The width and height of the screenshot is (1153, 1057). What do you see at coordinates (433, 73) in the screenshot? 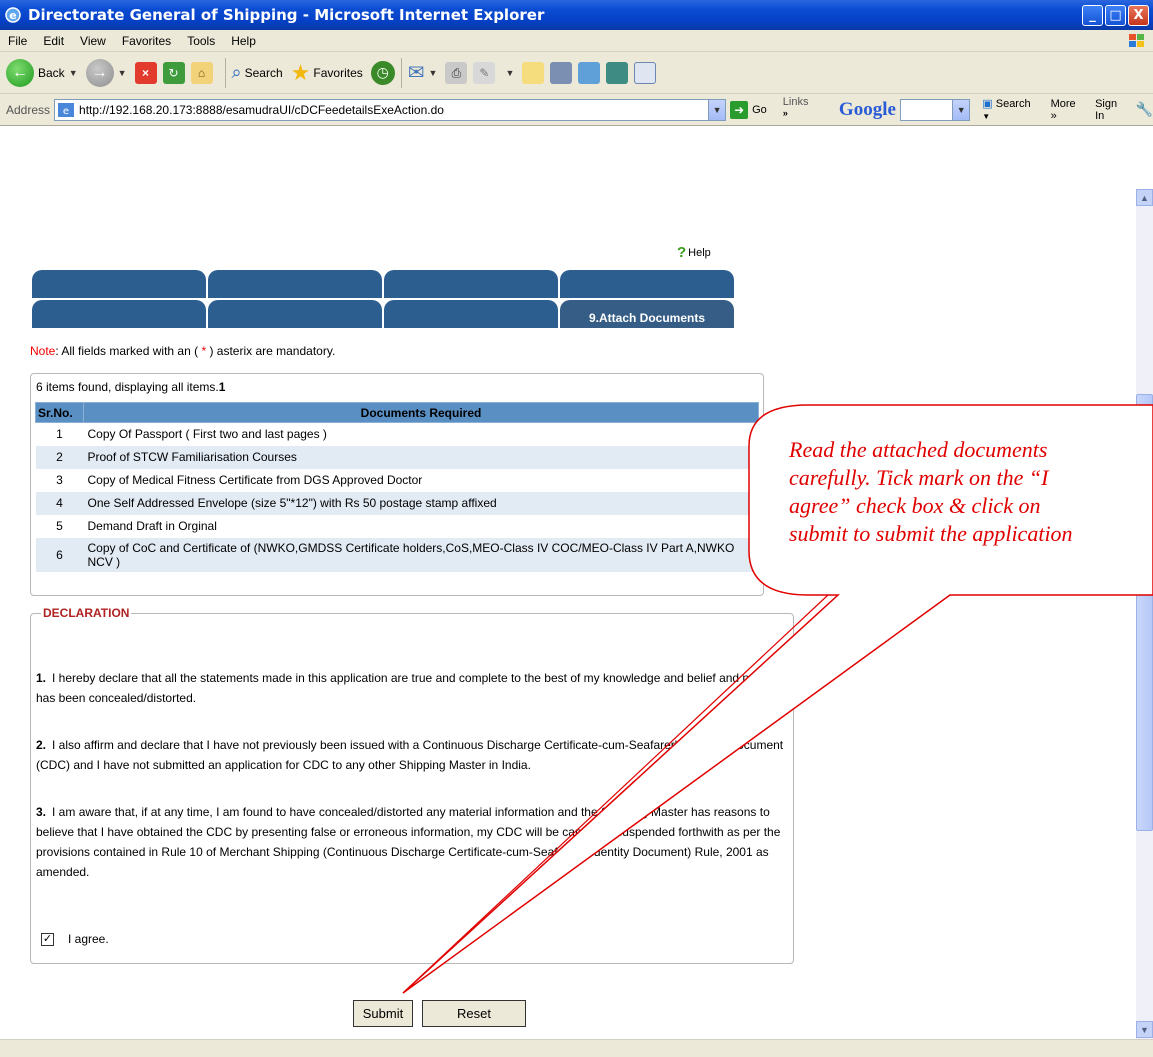
I see `mail-dropdown-icon: ▼` at bounding box center [433, 73].